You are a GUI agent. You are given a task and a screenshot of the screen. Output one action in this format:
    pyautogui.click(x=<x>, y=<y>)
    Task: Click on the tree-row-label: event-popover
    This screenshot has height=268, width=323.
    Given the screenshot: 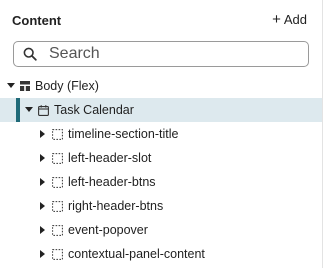 What is the action you would take?
    pyautogui.click(x=108, y=230)
    